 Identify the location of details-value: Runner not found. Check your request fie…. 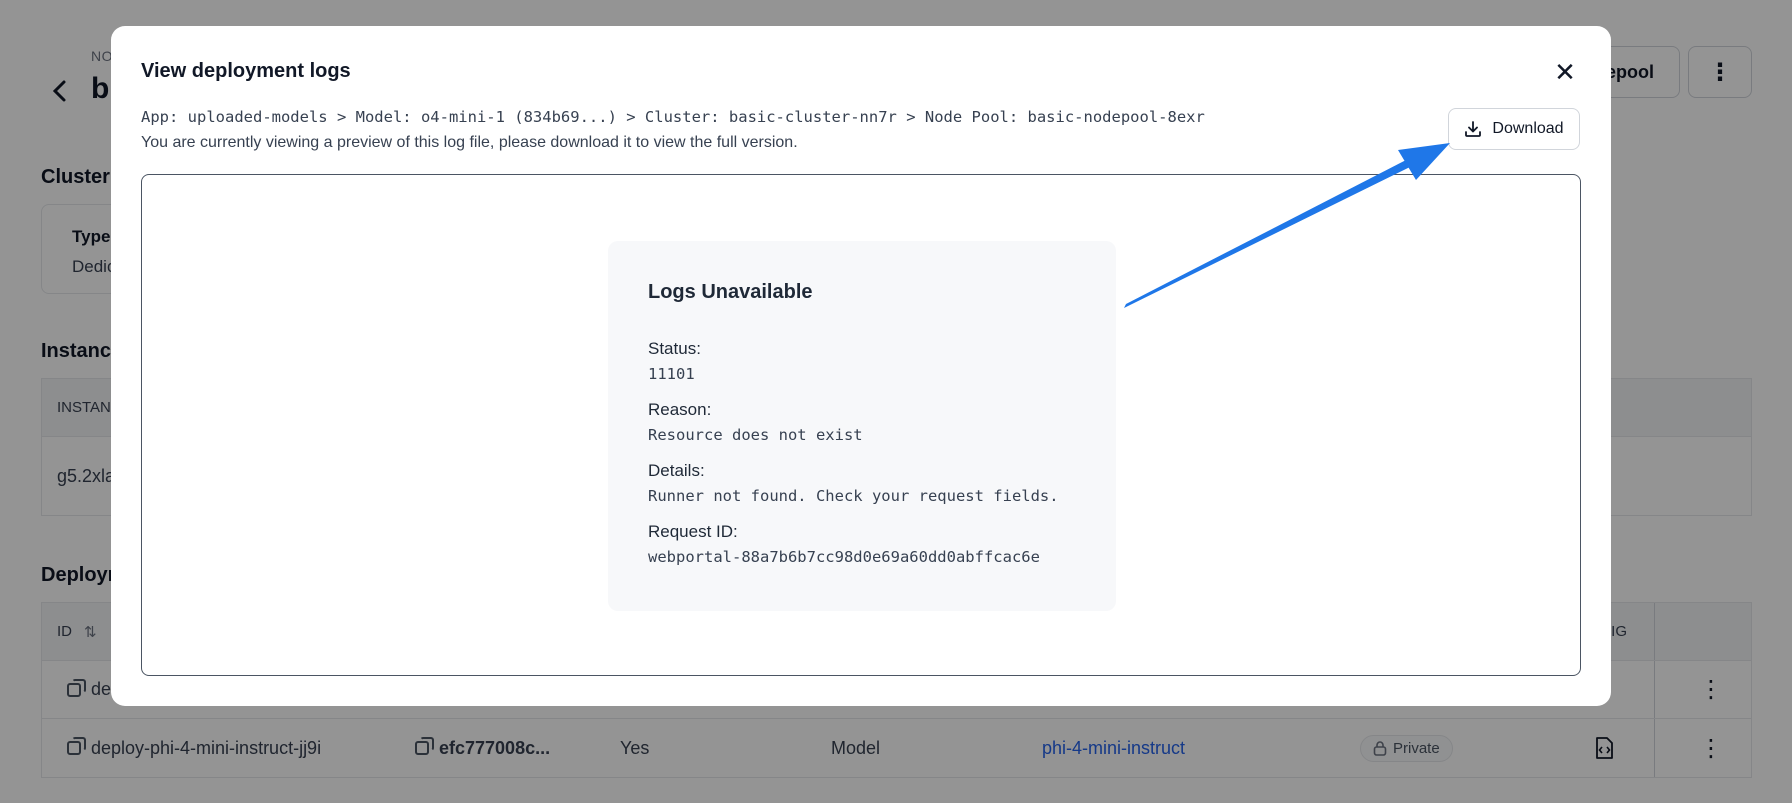
(853, 496).